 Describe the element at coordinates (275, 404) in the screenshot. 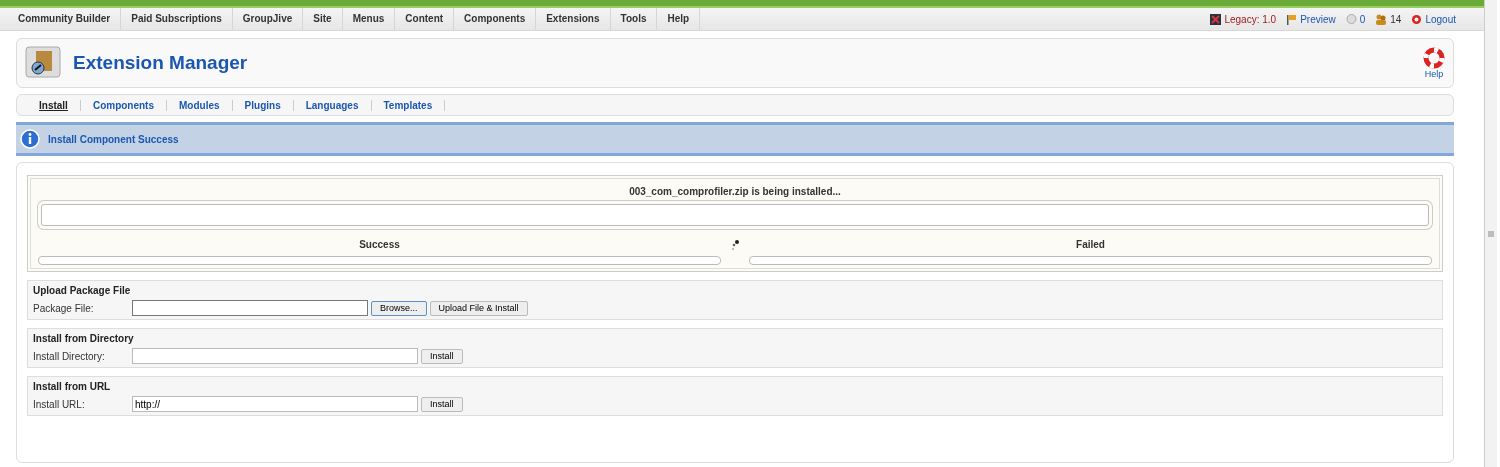

I see `input-field: http://` at that location.